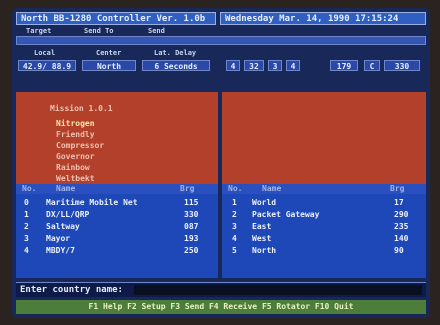 The width and height of the screenshot is (440, 325). What do you see at coordinates (75, 156) in the screenshot?
I see `panel-row: Governor` at bounding box center [75, 156].